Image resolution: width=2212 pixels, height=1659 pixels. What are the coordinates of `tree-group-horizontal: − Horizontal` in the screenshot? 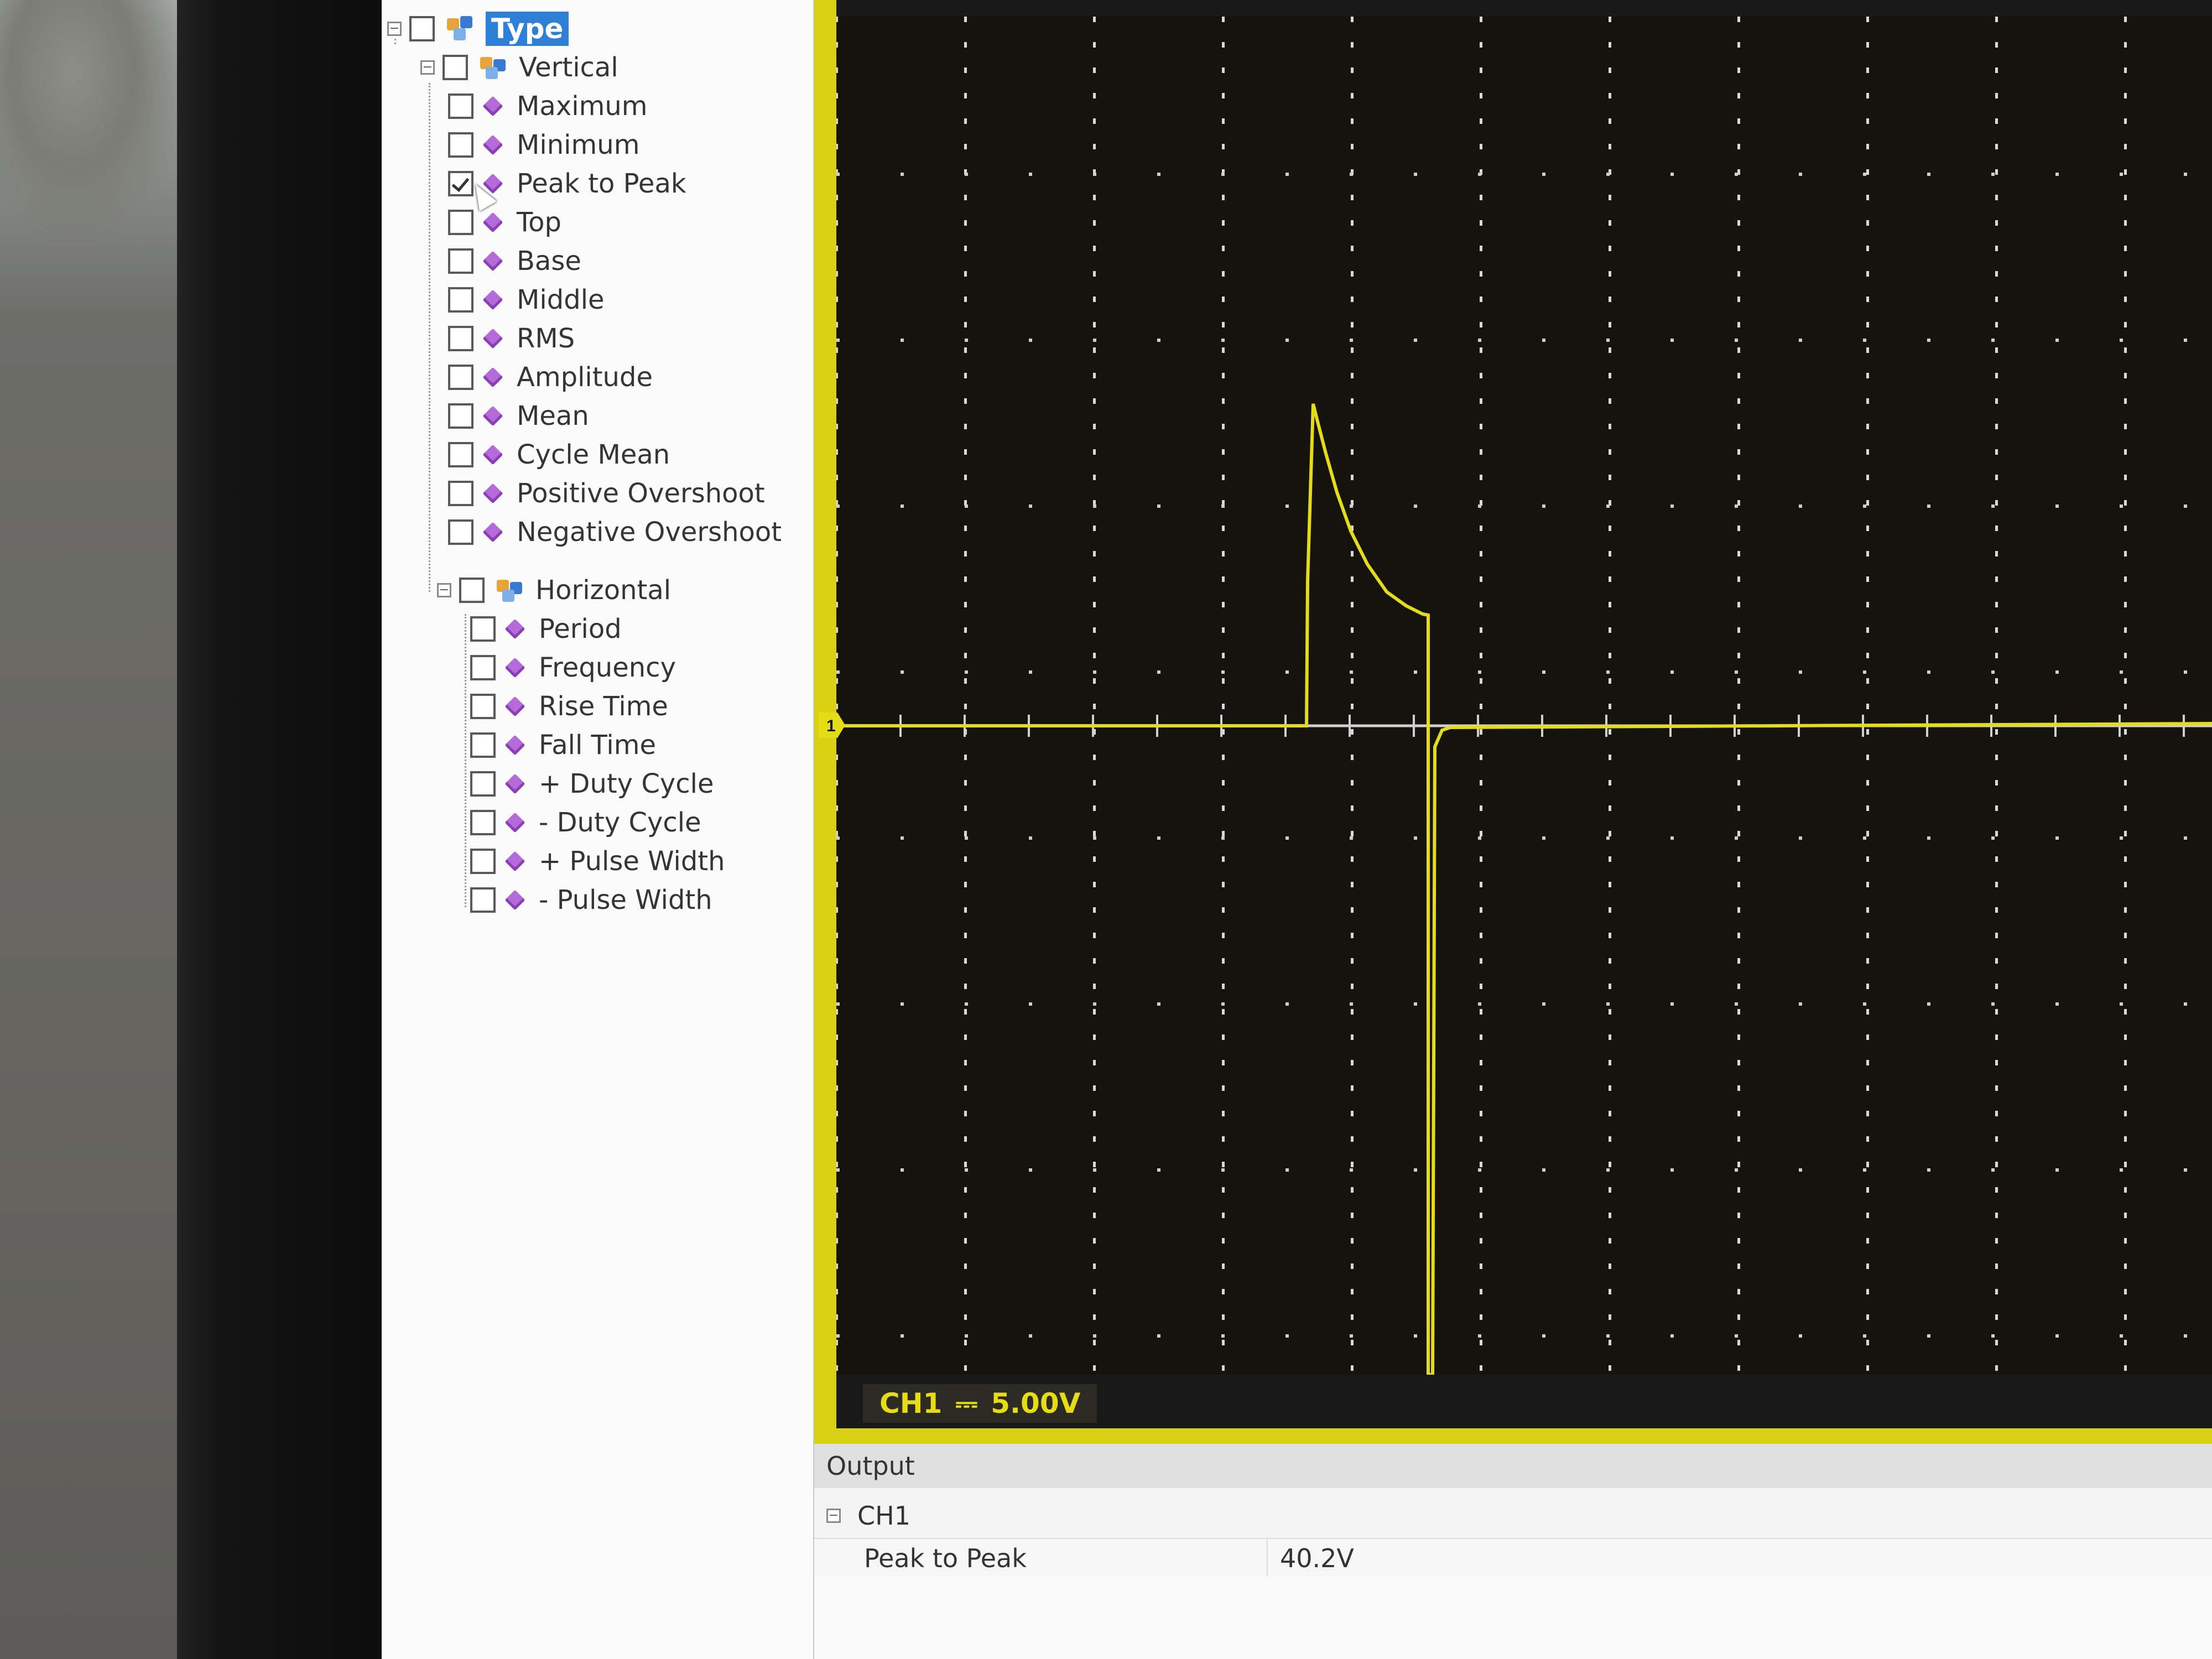 It's located at (554, 590).